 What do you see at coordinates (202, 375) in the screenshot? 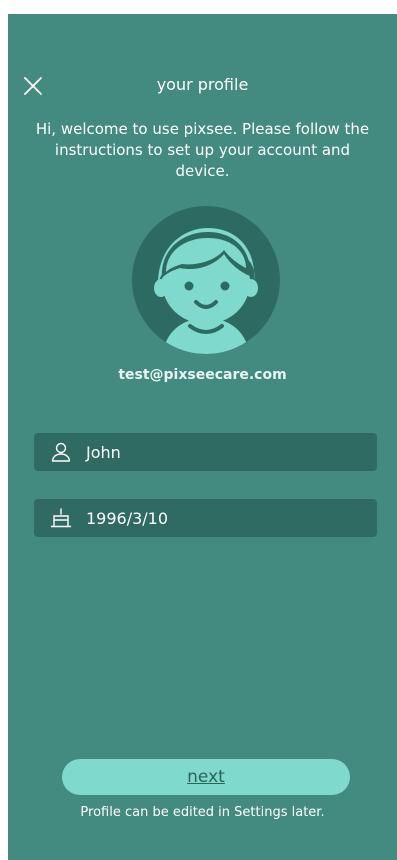
I see `account-email: test@pixseecare.com` at bounding box center [202, 375].